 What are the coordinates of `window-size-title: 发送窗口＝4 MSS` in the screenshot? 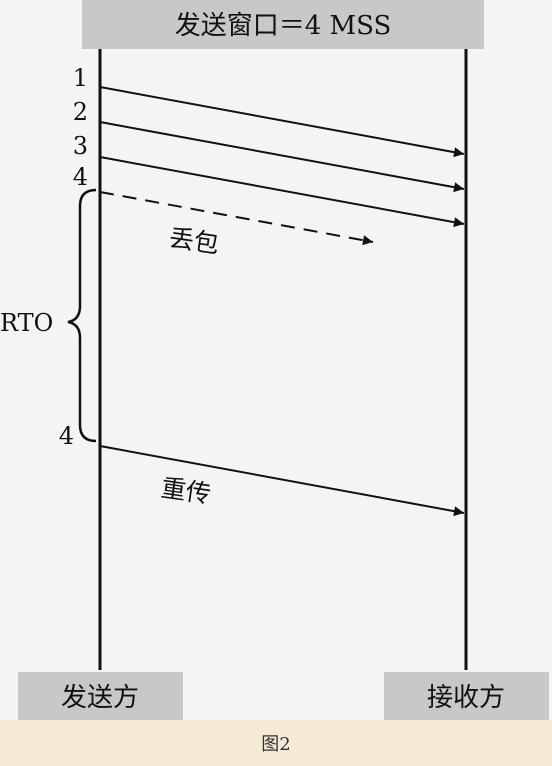 It's located at (283, 26).